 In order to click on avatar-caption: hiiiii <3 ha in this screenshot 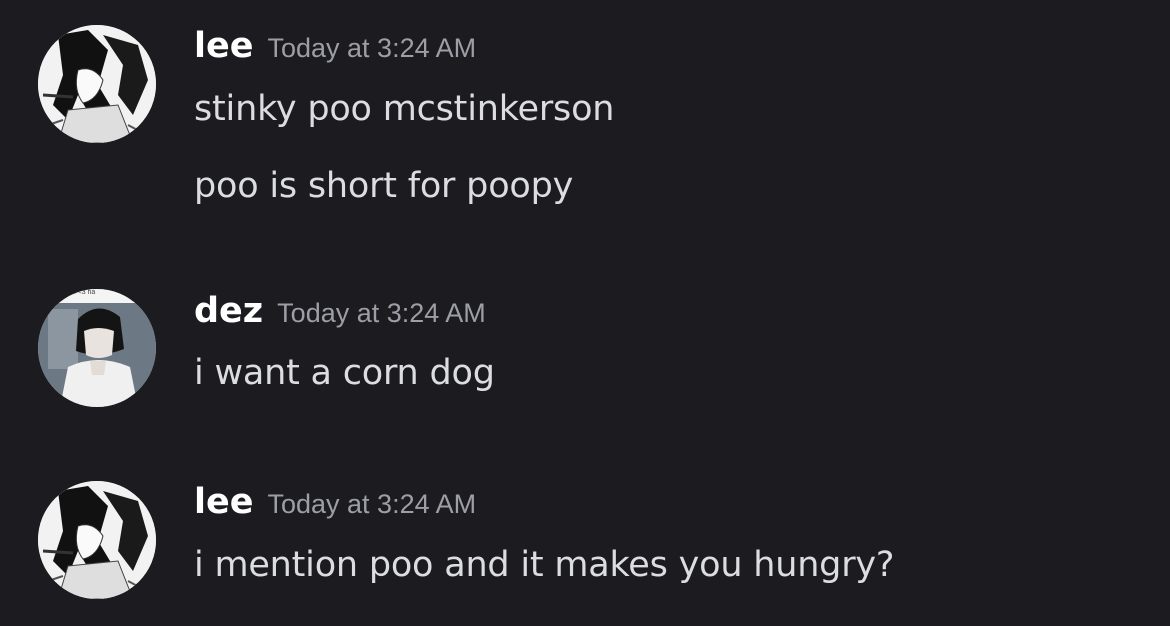, I will do `click(80, 292)`.